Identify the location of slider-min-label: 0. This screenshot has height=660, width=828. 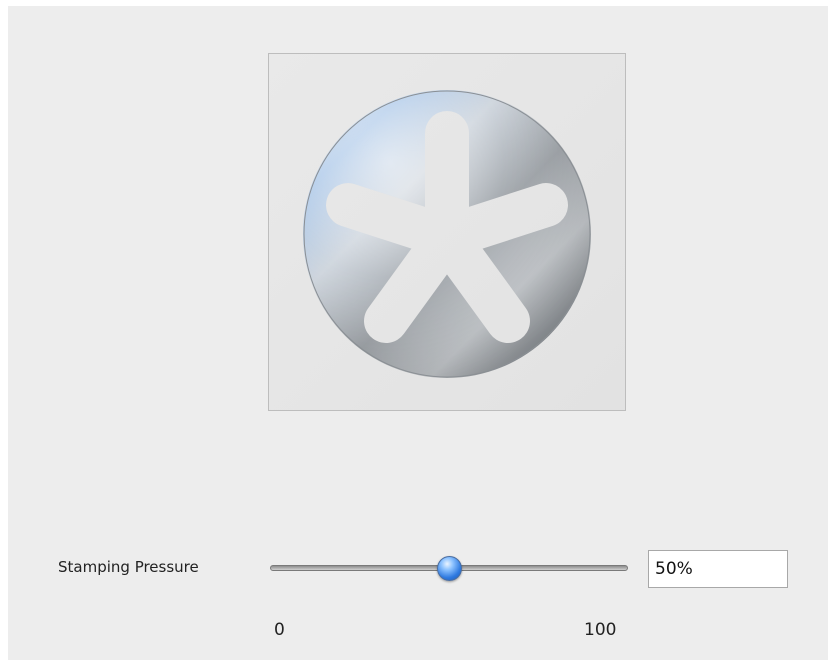
(279, 630).